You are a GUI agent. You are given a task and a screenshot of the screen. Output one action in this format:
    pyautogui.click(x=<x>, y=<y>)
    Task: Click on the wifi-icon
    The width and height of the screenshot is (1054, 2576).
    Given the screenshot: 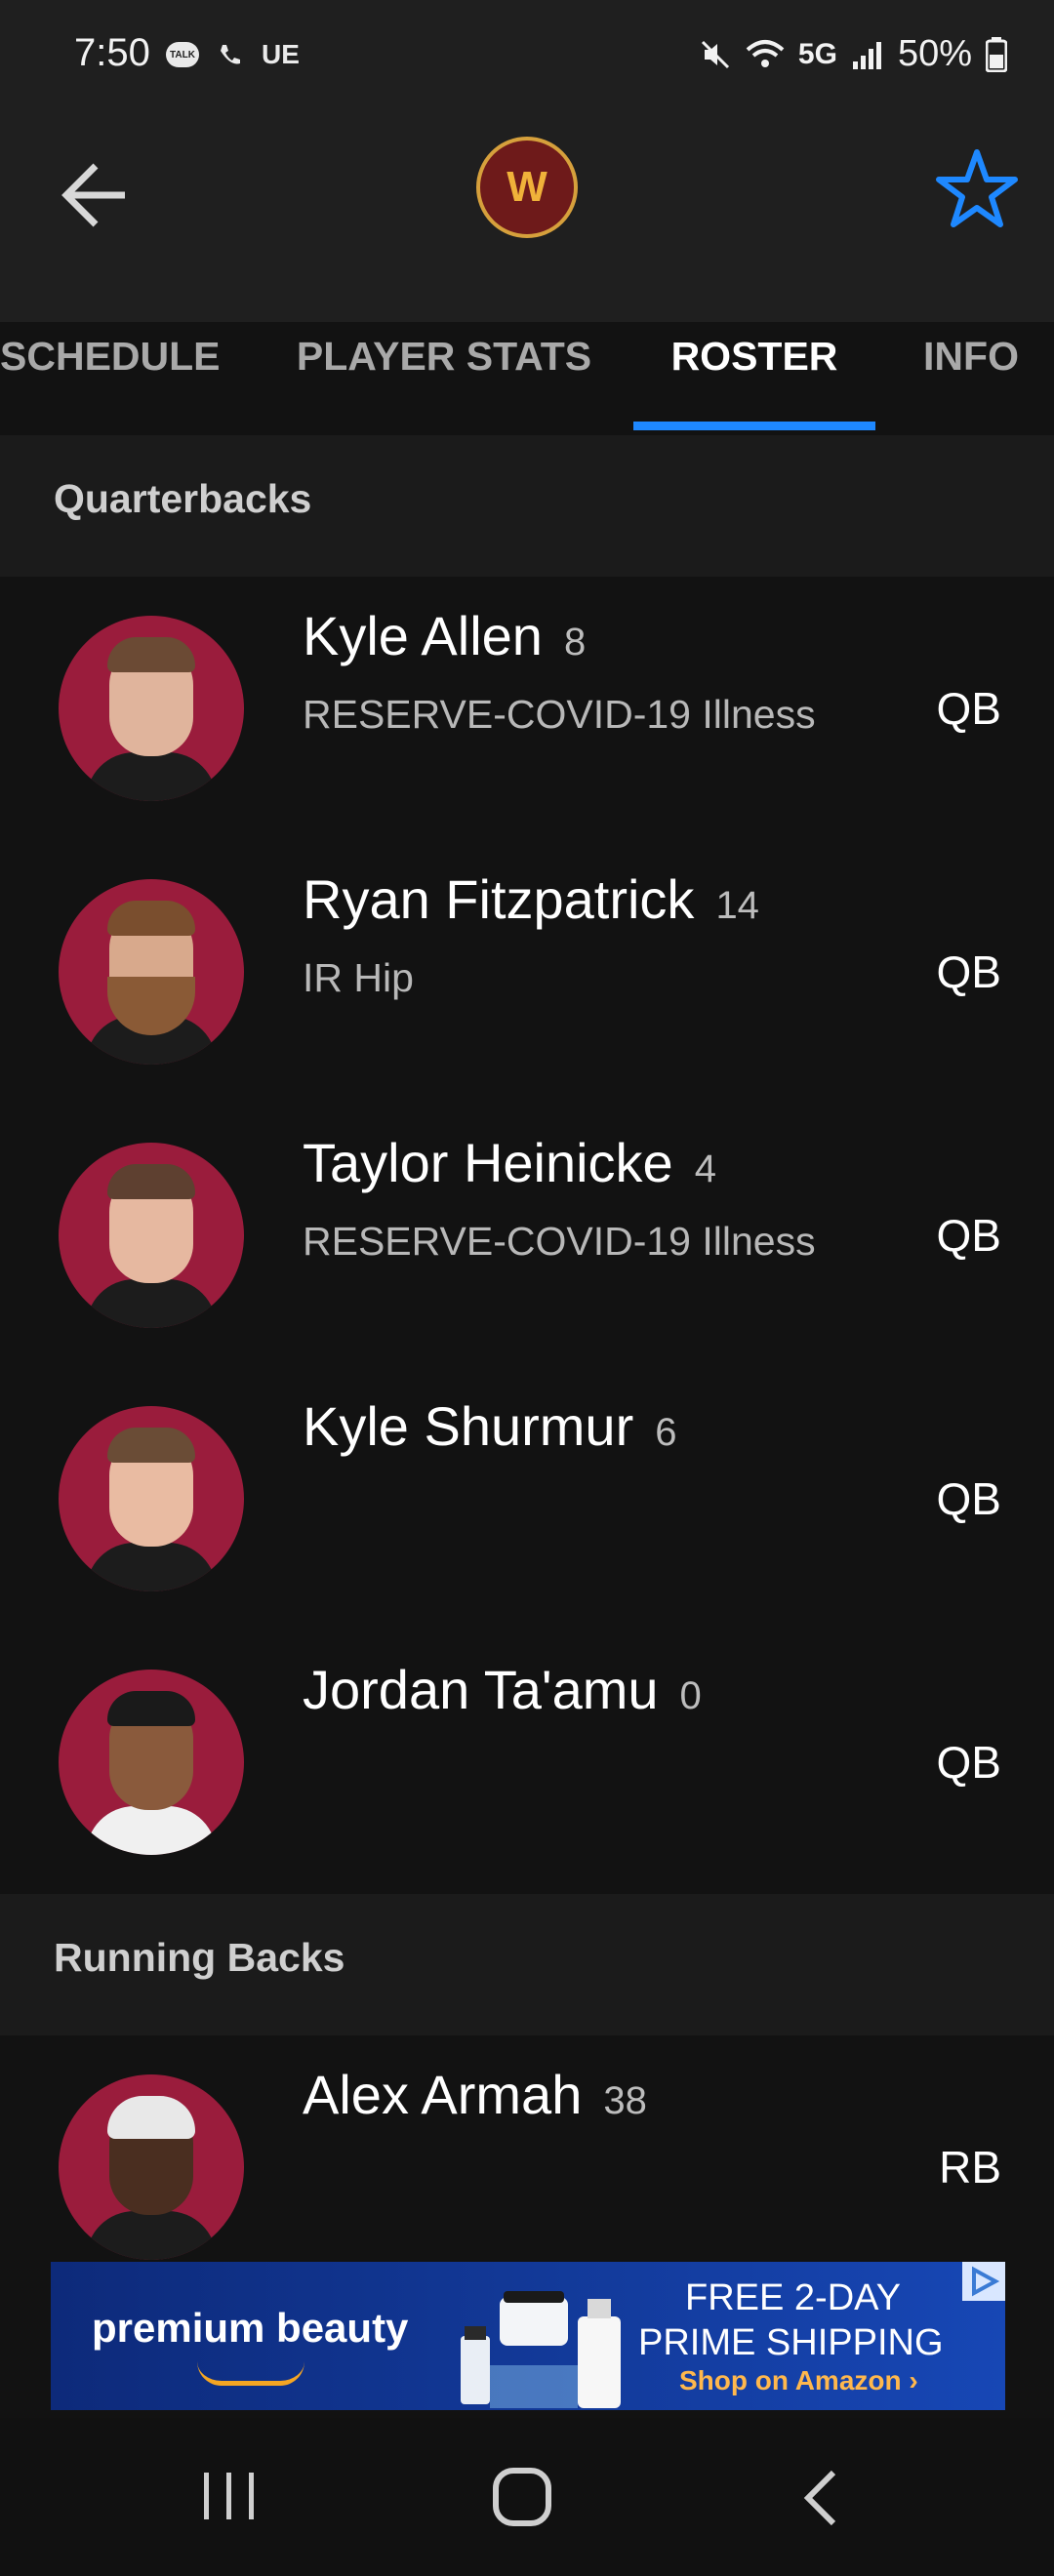 What is the action you would take?
    pyautogui.click(x=765, y=53)
    